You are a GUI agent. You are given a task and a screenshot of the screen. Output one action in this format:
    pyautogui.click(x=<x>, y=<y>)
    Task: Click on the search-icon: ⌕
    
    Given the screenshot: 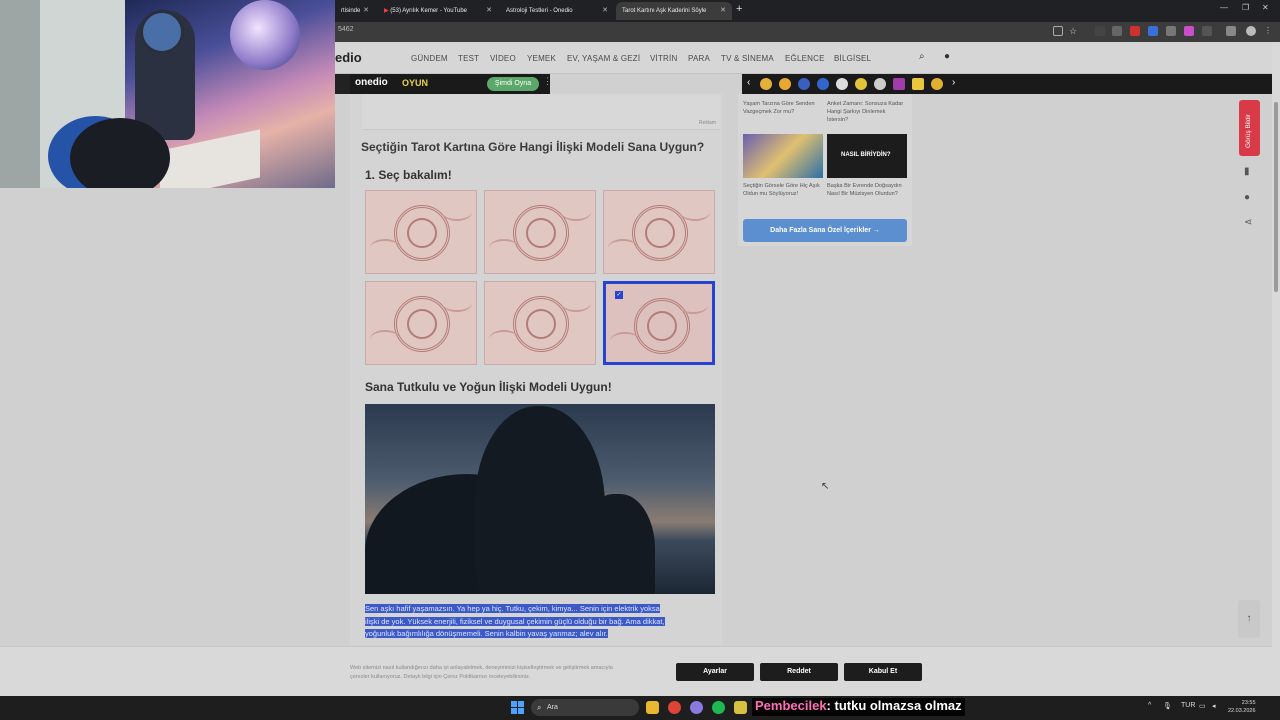 What is the action you would take?
    pyautogui.click(x=922, y=56)
    